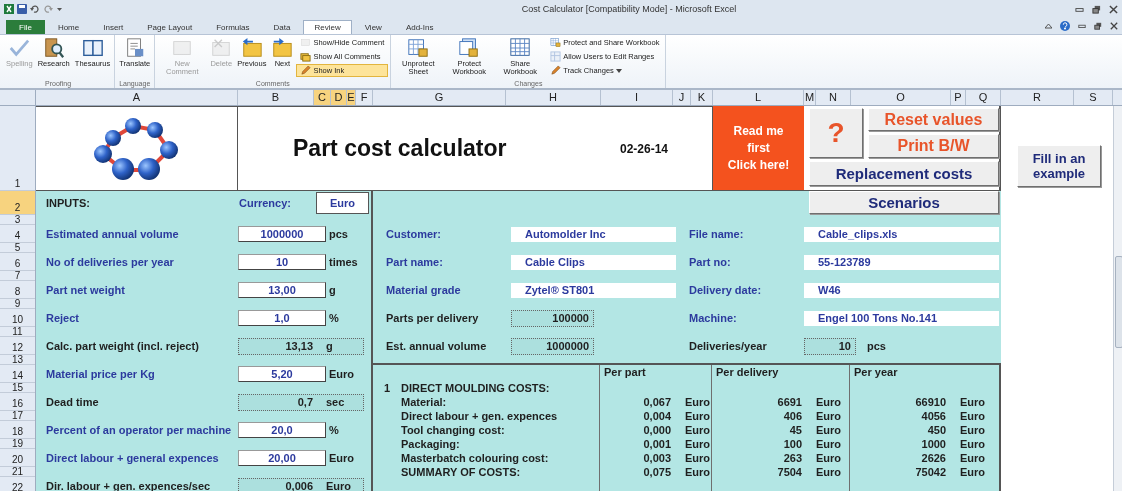 Image resolution: width=1122 pixels, height=491 pixels. I want to click on row-header: 17, so click(17, 416).